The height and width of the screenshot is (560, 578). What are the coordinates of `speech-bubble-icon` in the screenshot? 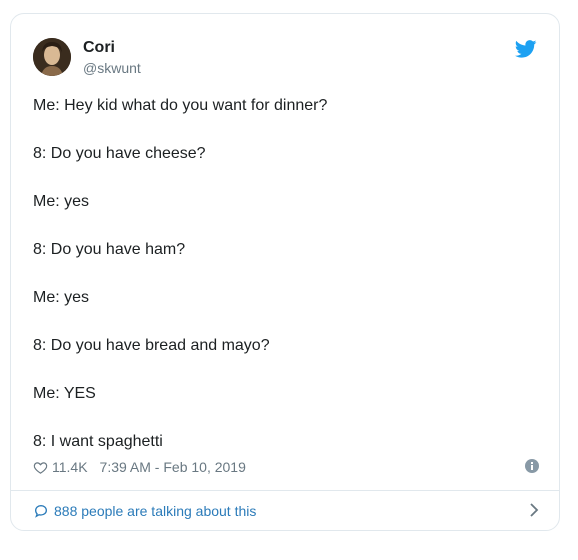 It's located at (41, 511).